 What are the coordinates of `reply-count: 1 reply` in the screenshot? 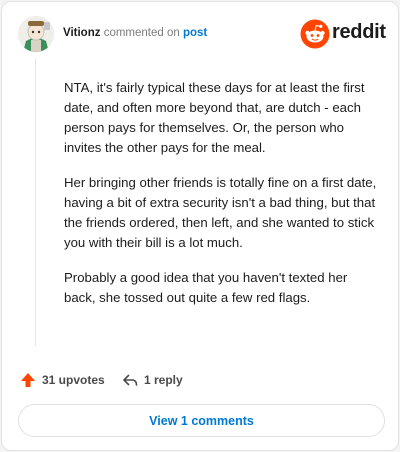 It's located at (163, 380).